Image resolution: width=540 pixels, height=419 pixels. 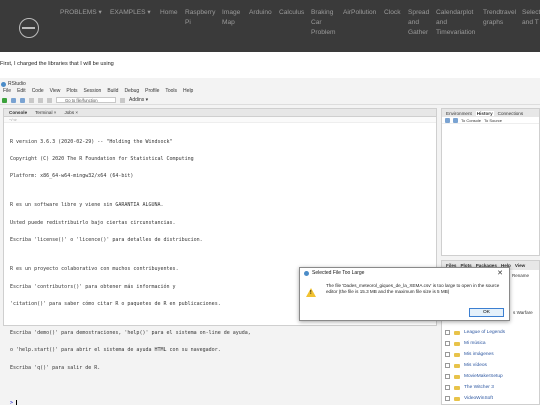 What do you see at coordinates (260, 13) in the screenshot?
I see `nav-arduino: Arduino` at bounding box center [260, 13].